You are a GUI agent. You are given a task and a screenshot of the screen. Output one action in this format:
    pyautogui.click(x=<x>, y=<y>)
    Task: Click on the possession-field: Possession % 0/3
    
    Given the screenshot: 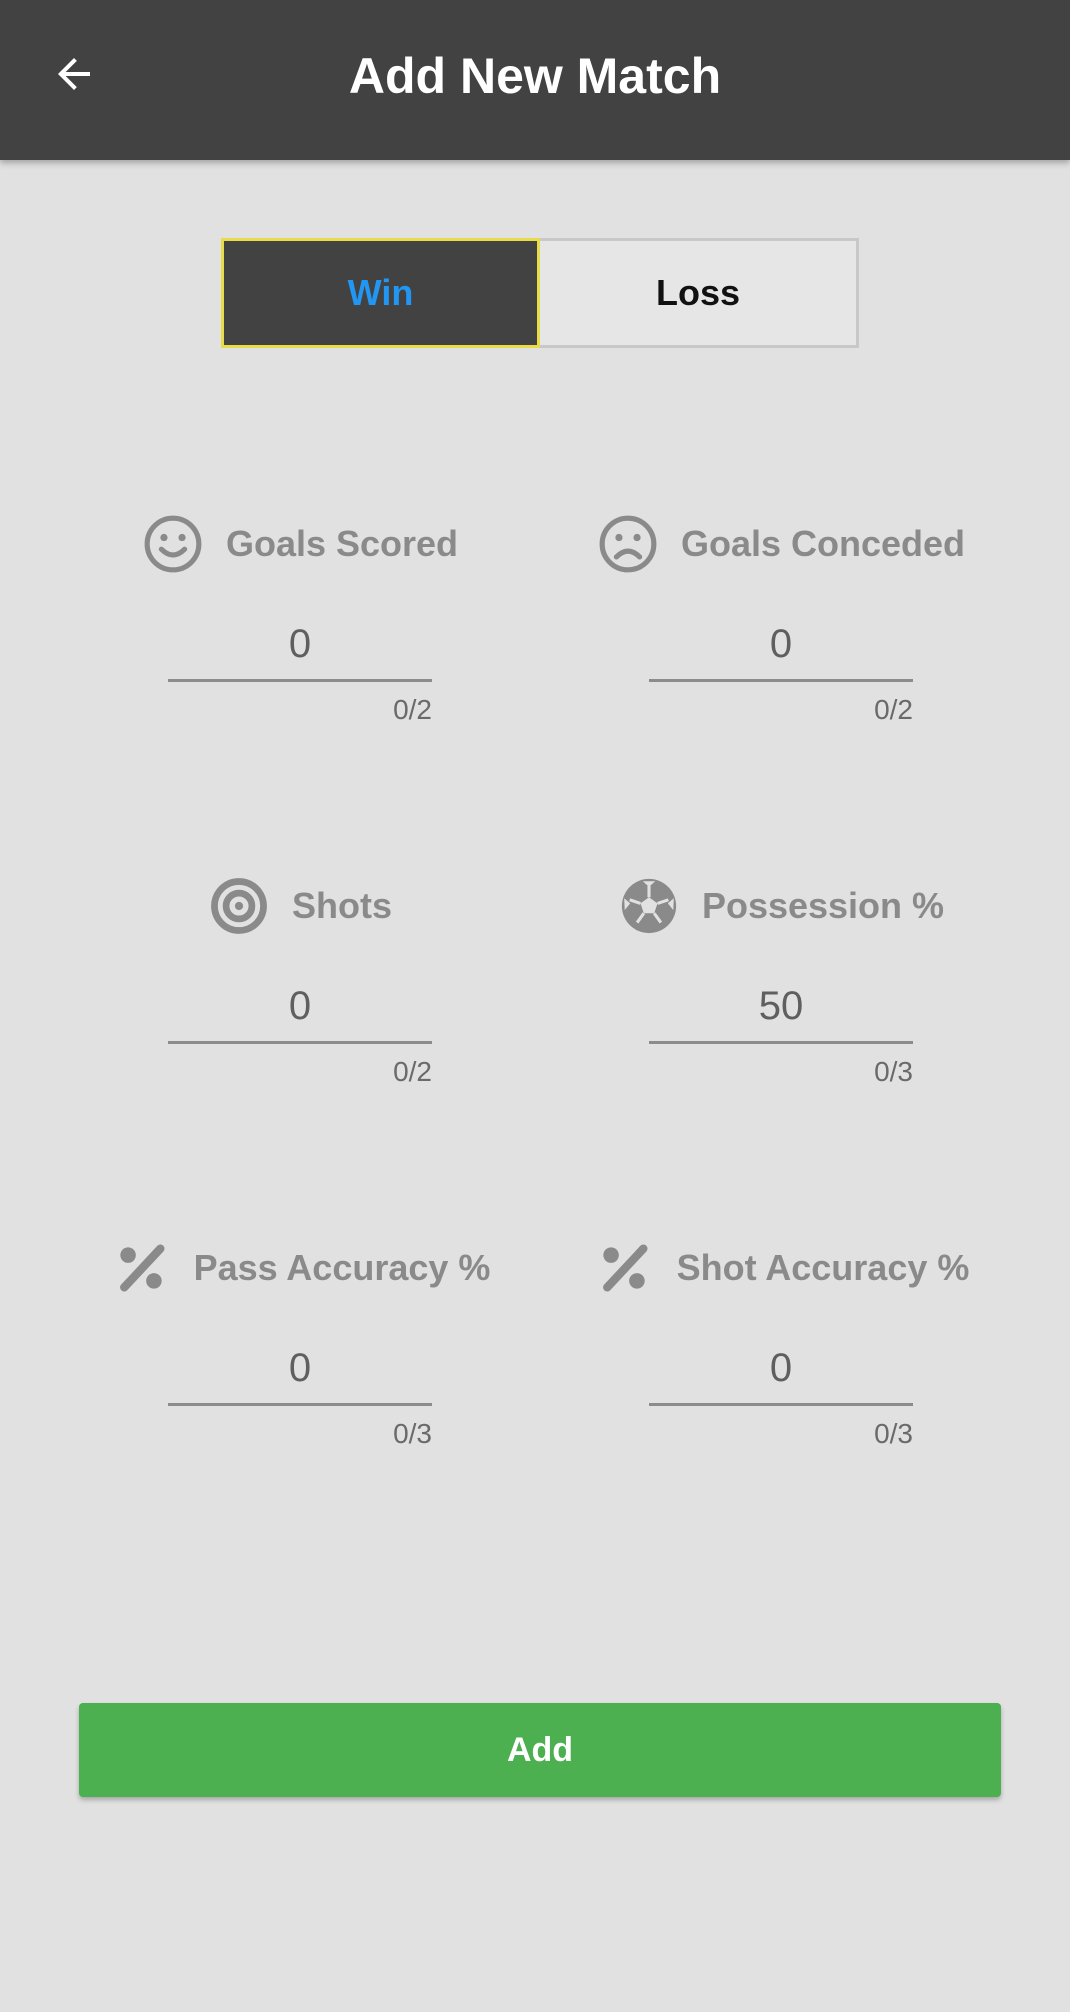 What is the action you would take?
    pyautogui.click(x=781, y=1005)
    